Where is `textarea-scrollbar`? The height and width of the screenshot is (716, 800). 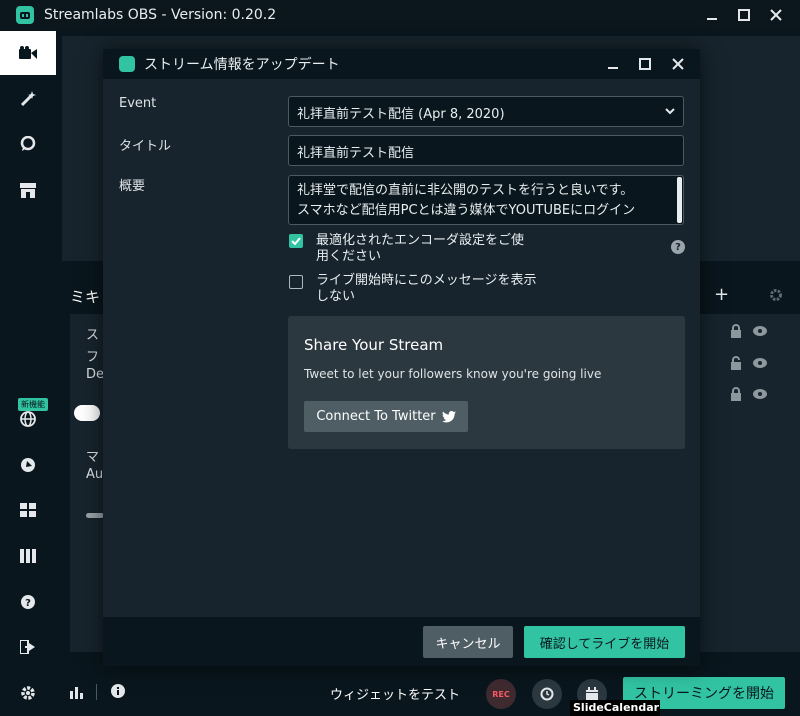
textarea-scrollbar is located at coordinates (679, 200).